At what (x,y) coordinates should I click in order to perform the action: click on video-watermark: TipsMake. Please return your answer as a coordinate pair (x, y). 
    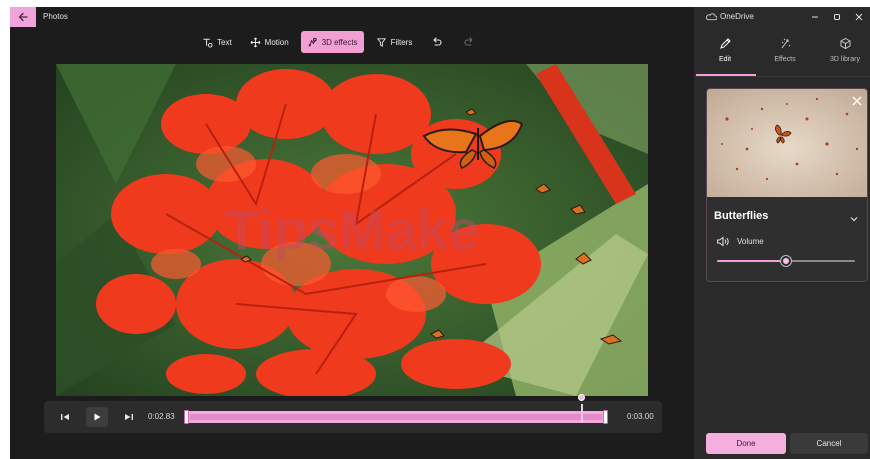
    Looking at the image, I should click on (352, 229).